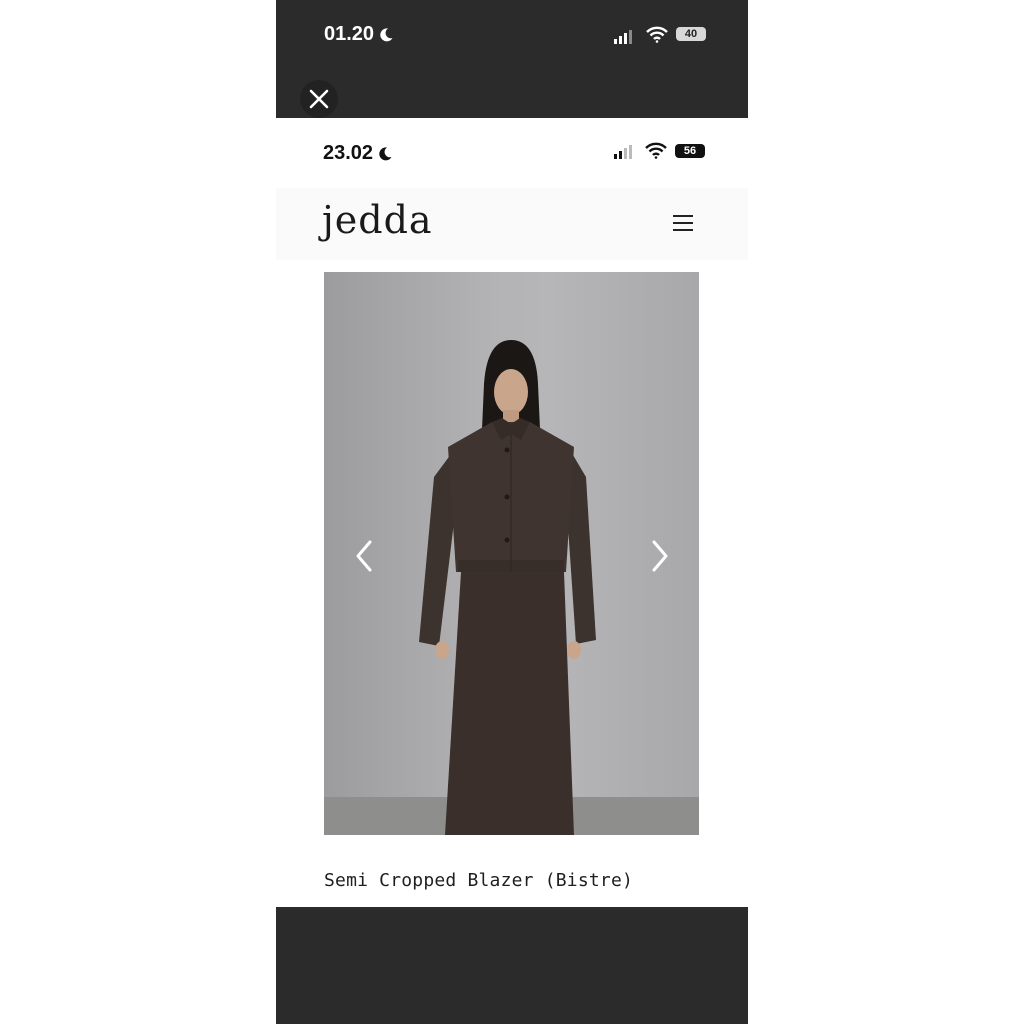 This screenshot has height=1024, width=1024. Describe the element at coordinates (507, 587) in the screenshot. I see `model-figure` at that location.